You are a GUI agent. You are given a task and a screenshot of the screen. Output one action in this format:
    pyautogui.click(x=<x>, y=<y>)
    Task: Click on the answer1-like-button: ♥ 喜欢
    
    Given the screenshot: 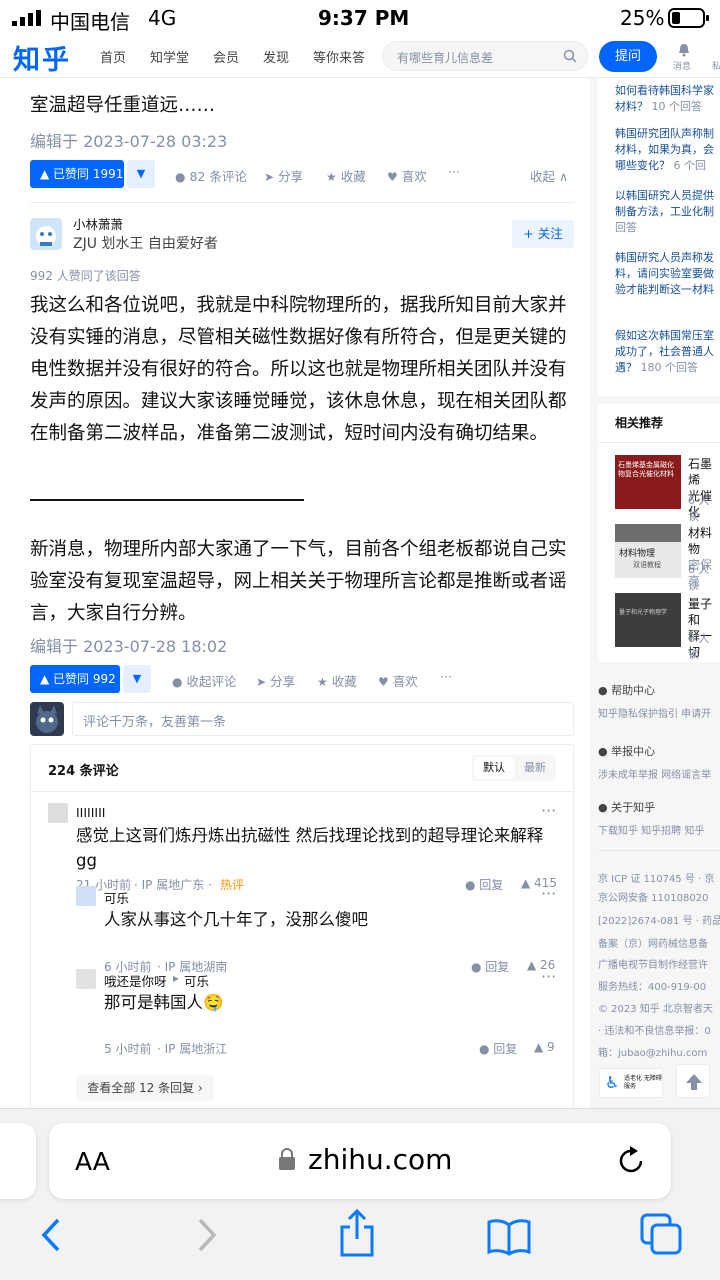 What is the action you would take?
    pyautogui.click(x=407, y=175)
    